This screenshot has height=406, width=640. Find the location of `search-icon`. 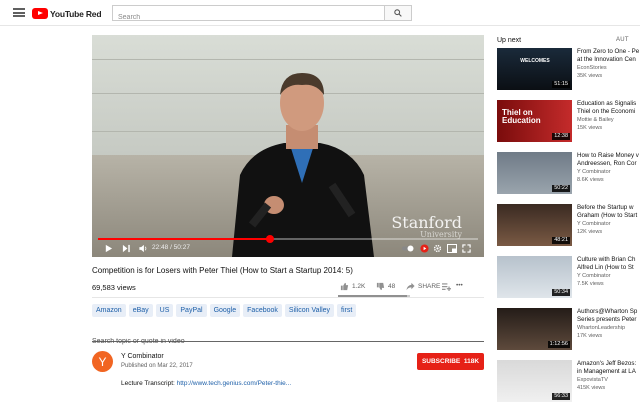

search-icon is located at coordinates (398, 13).